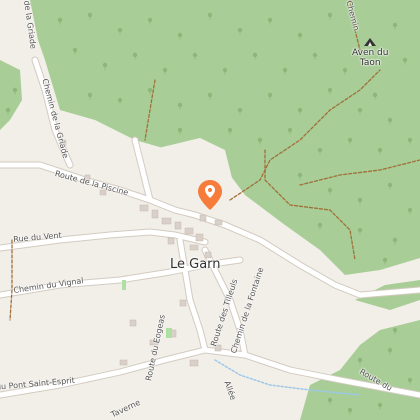 The height and width of the screenshot is (420, 420). I want to click on road-village-north, so click(142, 170).